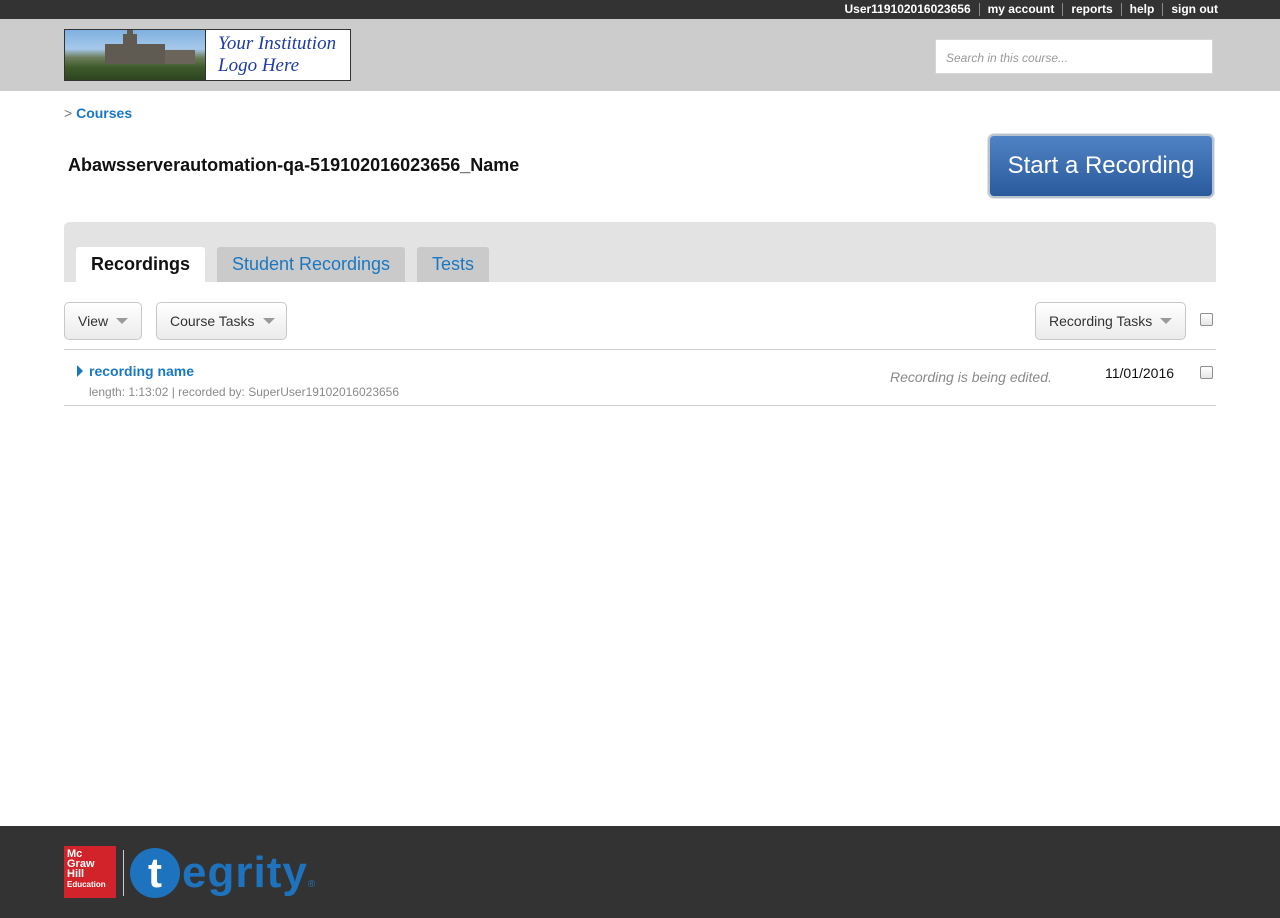  I want to click on view-dropdown: View, so click(103, 321).